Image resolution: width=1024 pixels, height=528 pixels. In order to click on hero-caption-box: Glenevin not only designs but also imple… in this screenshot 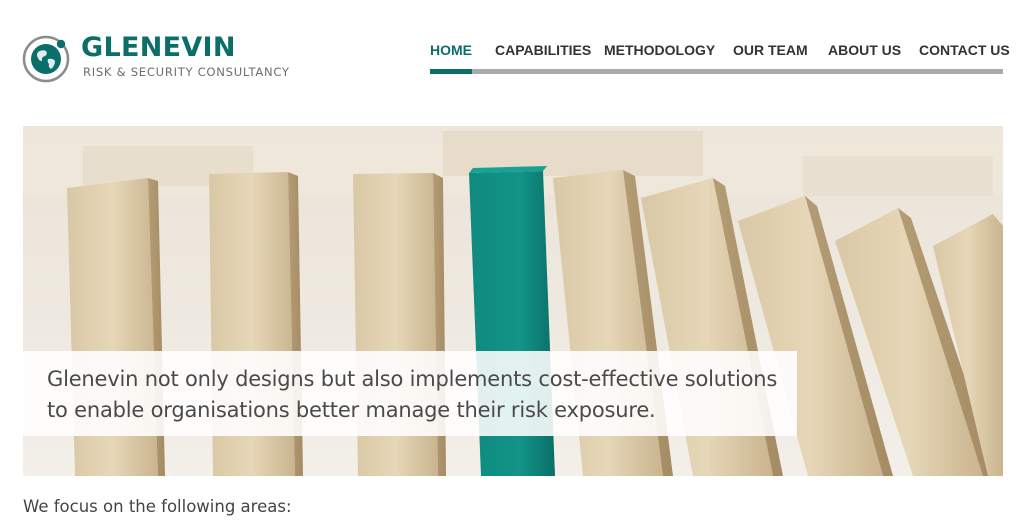, I will do `click(410, 393)`.